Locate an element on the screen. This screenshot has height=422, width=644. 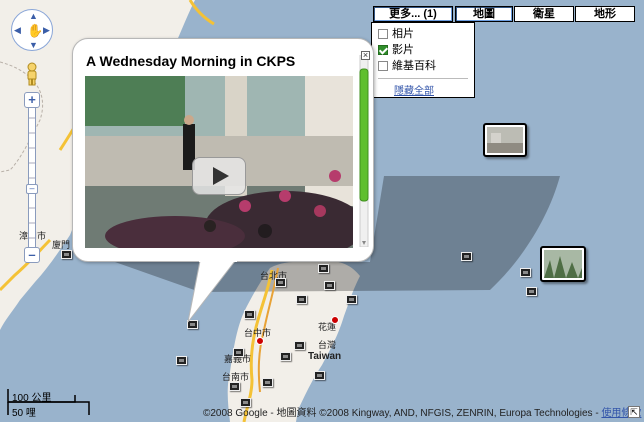
pan-right-arrow-icon: ▶ is located at coordinates (46, 30).